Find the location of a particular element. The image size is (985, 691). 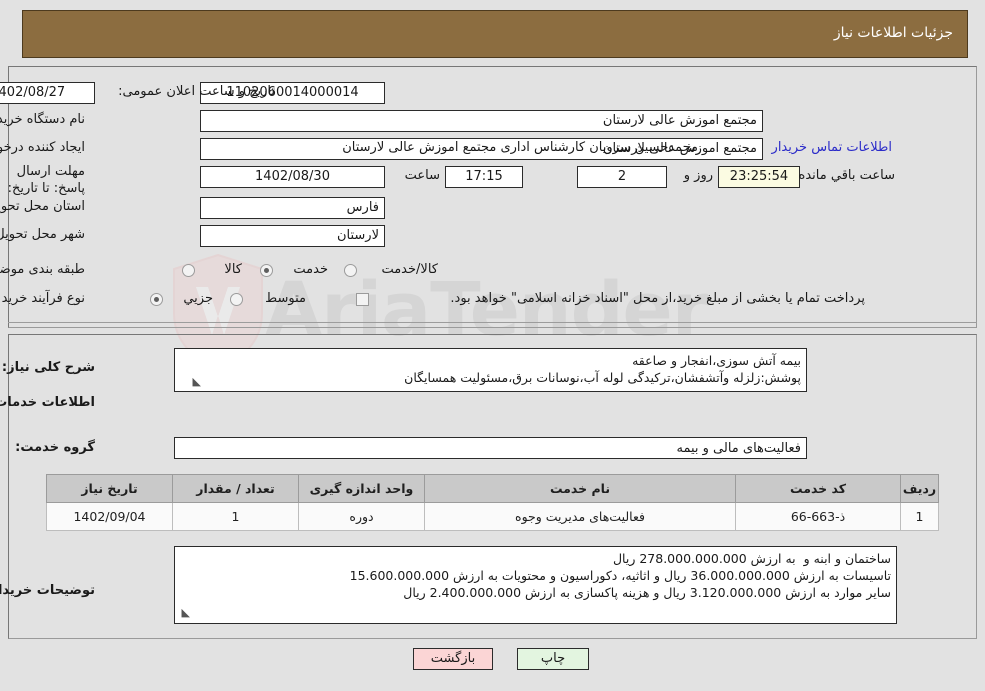

label-category: طبقه بندی موضوعی: is located at coordinates (42, 269).